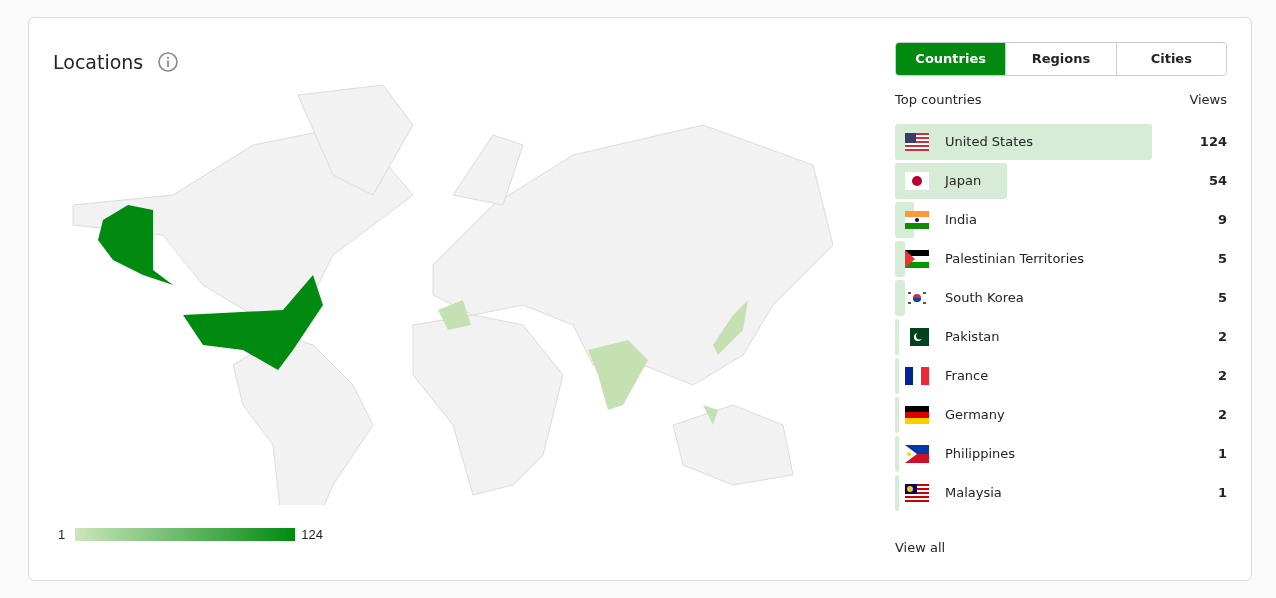  What do you see at coordinates (961, 219) in the screenshot?
I see `country-name: India` at bounding box center [961, 219].